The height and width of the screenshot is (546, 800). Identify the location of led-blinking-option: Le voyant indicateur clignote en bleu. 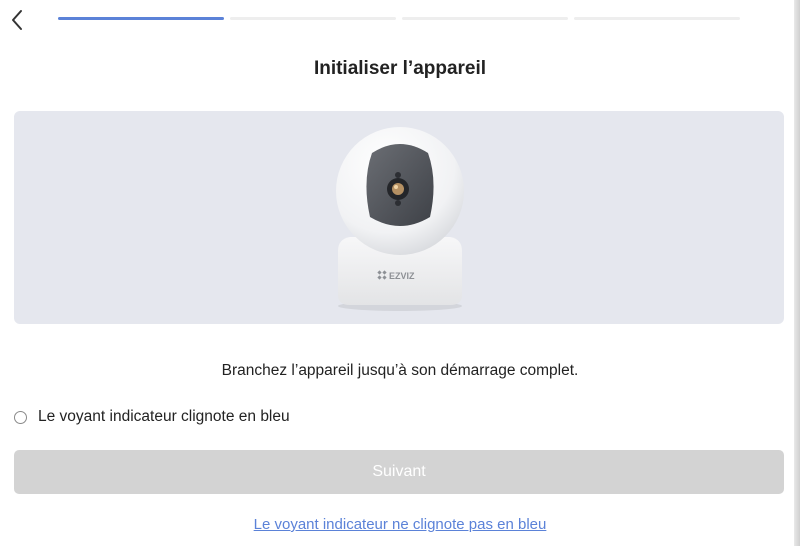
(152, 417).